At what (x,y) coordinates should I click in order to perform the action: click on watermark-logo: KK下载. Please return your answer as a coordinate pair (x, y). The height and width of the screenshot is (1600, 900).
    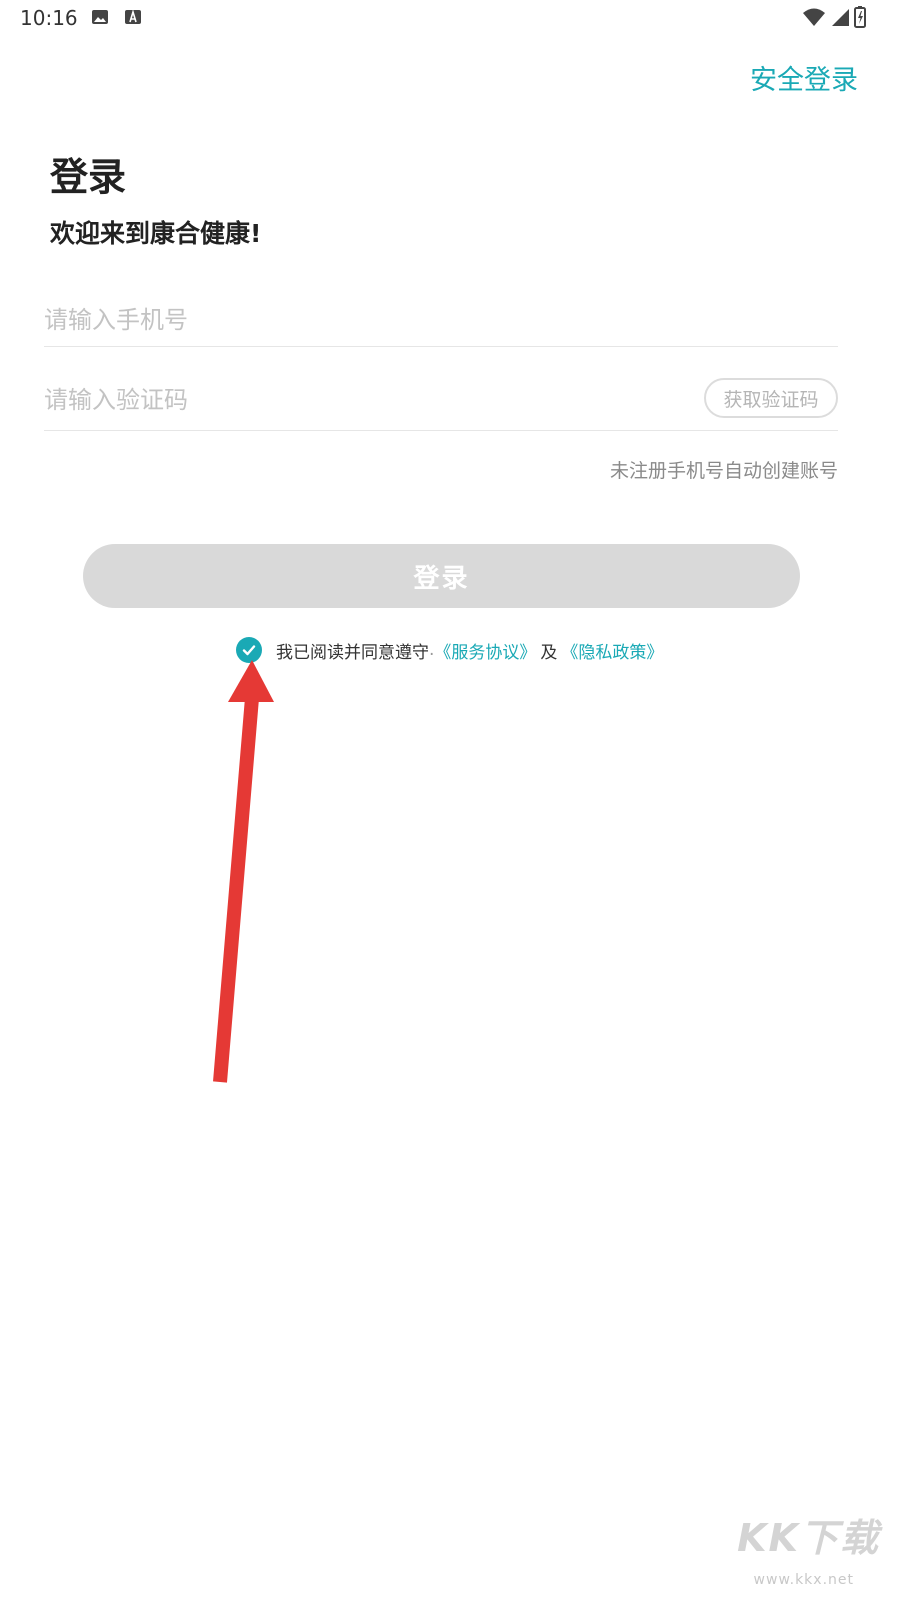
    Looking at the image, I should click on (808, 1538).